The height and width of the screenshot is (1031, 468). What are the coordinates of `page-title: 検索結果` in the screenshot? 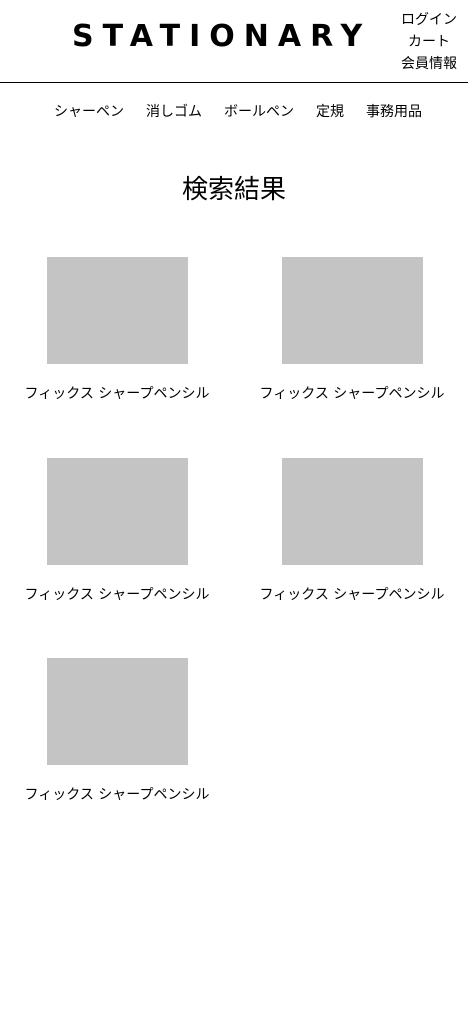 It's located at (233, 190).